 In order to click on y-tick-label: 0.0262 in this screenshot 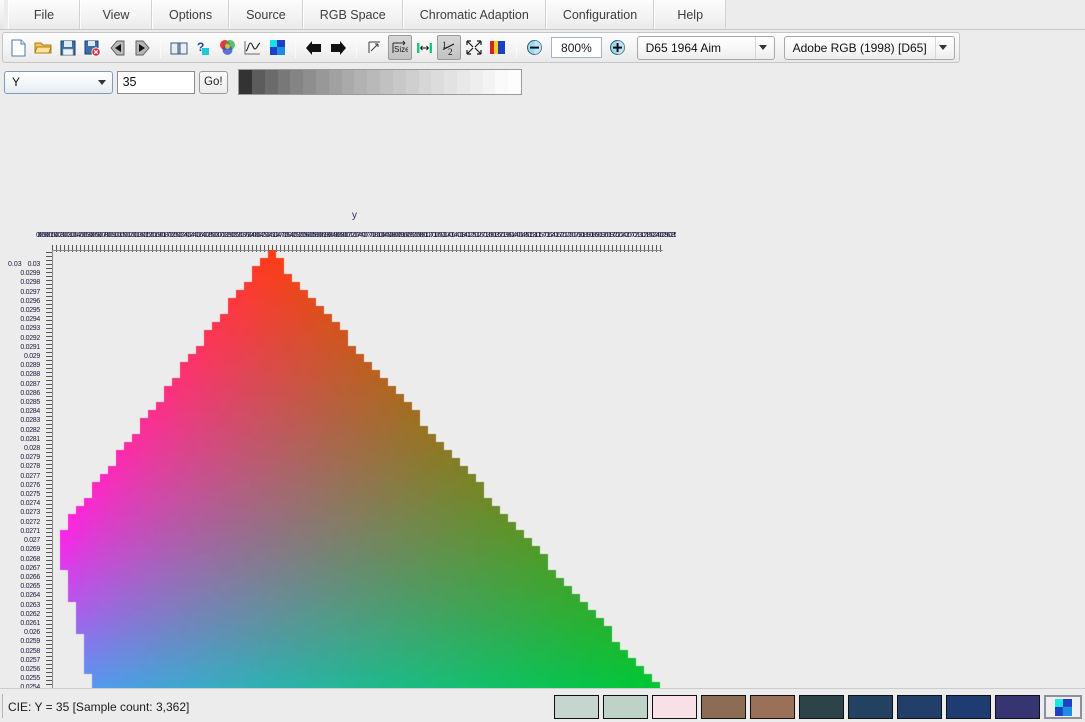, I will do `click(30, 614)`.